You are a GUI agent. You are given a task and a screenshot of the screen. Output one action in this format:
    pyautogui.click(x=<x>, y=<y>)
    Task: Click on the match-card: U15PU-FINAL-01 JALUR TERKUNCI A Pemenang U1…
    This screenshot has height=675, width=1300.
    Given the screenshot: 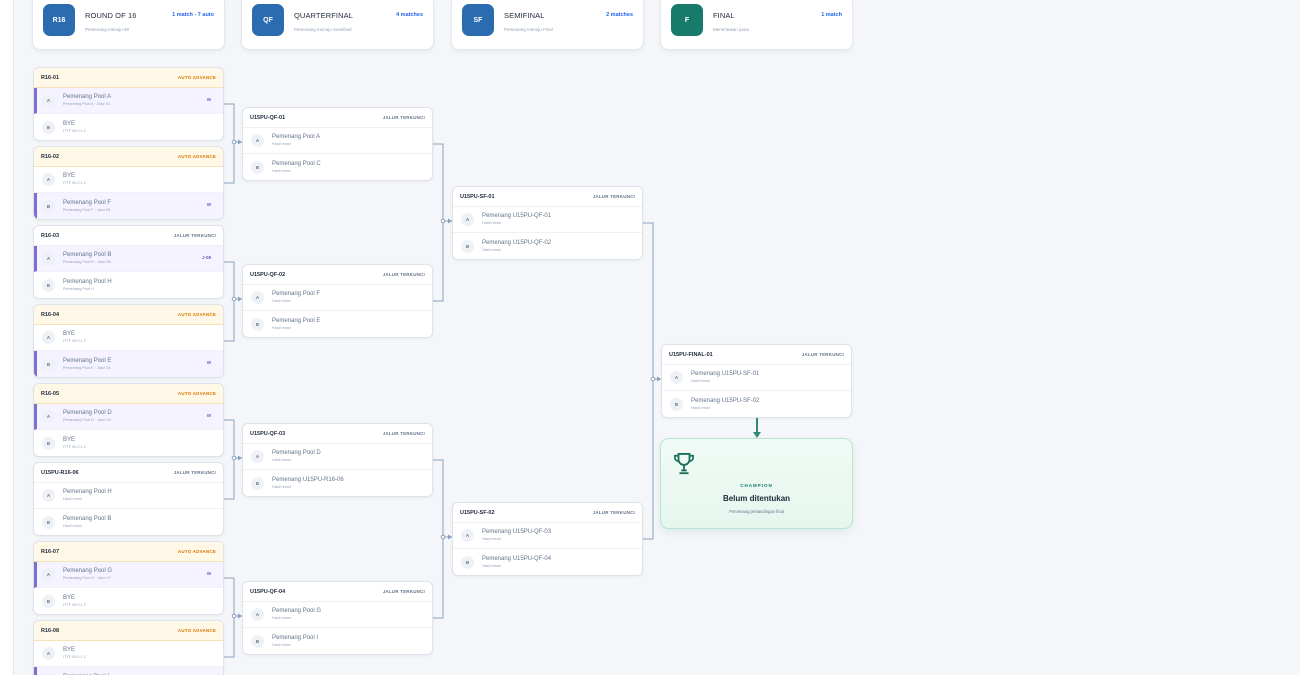 What is the action you would take?
    pyautogui.click(x=756, y=381)
    